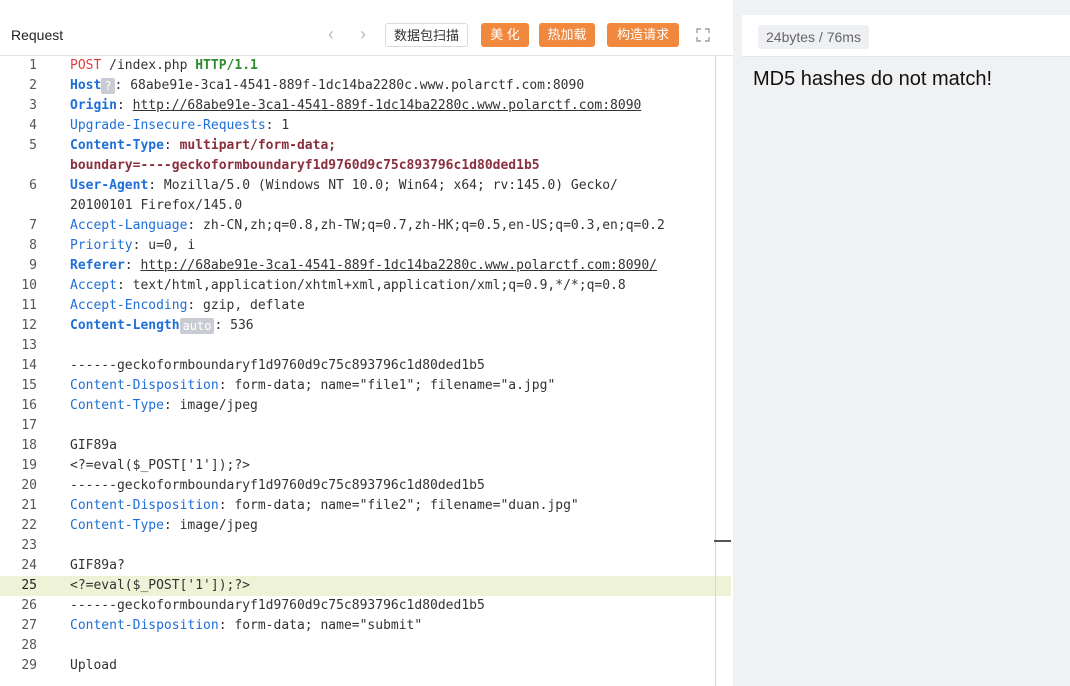 Image resolution: width=1070 pixels, height=686 pixels. Describe the element at coordinates (906, 36) in the screenshot. I see `response-toolbar: 24bytes / 76ms` at that location.